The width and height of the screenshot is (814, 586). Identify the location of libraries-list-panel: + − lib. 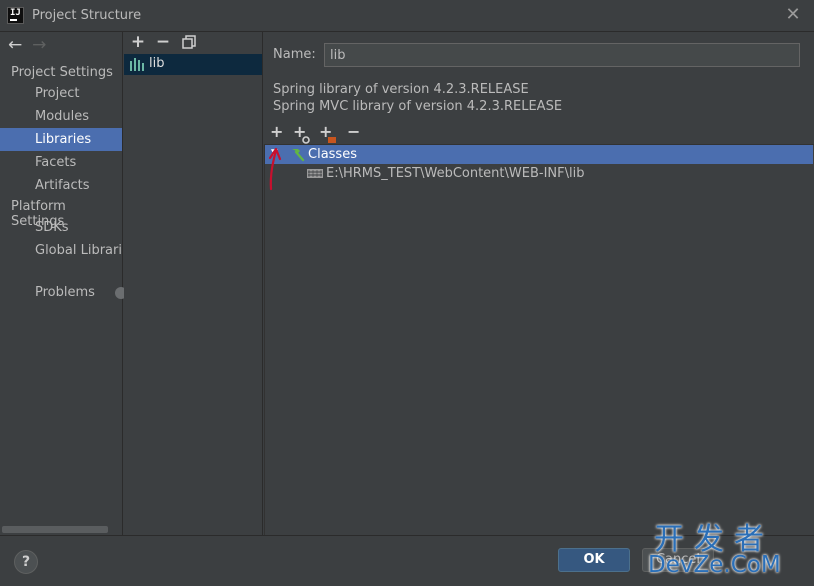
(193, 283).